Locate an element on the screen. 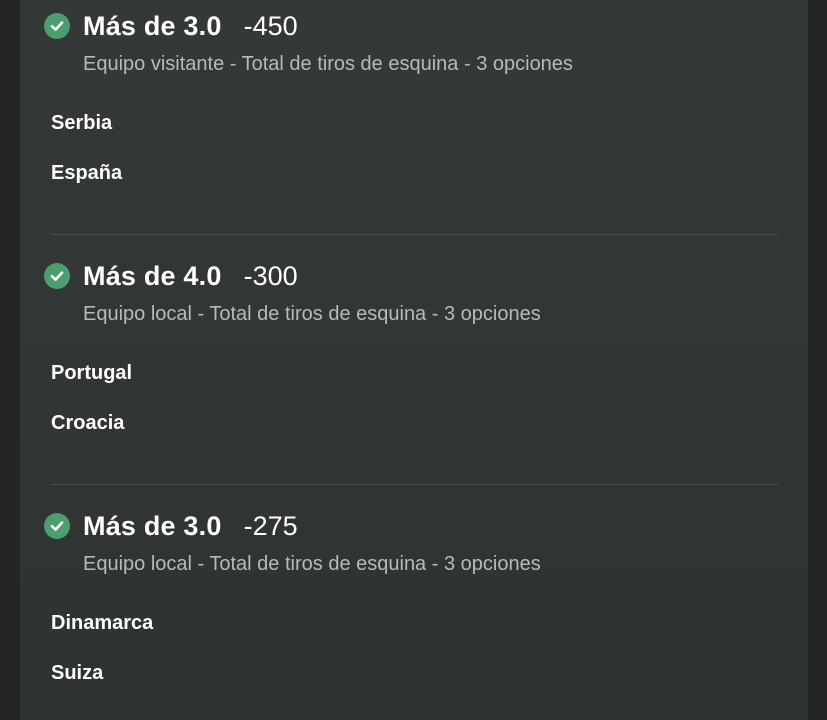 The height and width of the screenshot is (720, 827). team-pick: Croacia is located at coordinates (88, 423).